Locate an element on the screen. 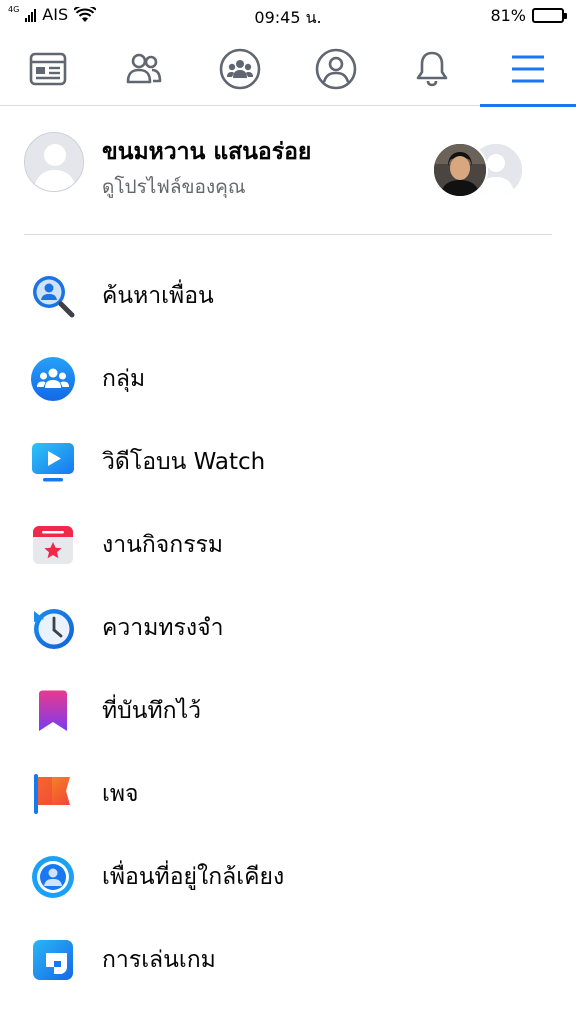  menu-item-nearby-friends: เพื่อนที่อยู่ใกล้เคียง is located at coordinates (288, 876).